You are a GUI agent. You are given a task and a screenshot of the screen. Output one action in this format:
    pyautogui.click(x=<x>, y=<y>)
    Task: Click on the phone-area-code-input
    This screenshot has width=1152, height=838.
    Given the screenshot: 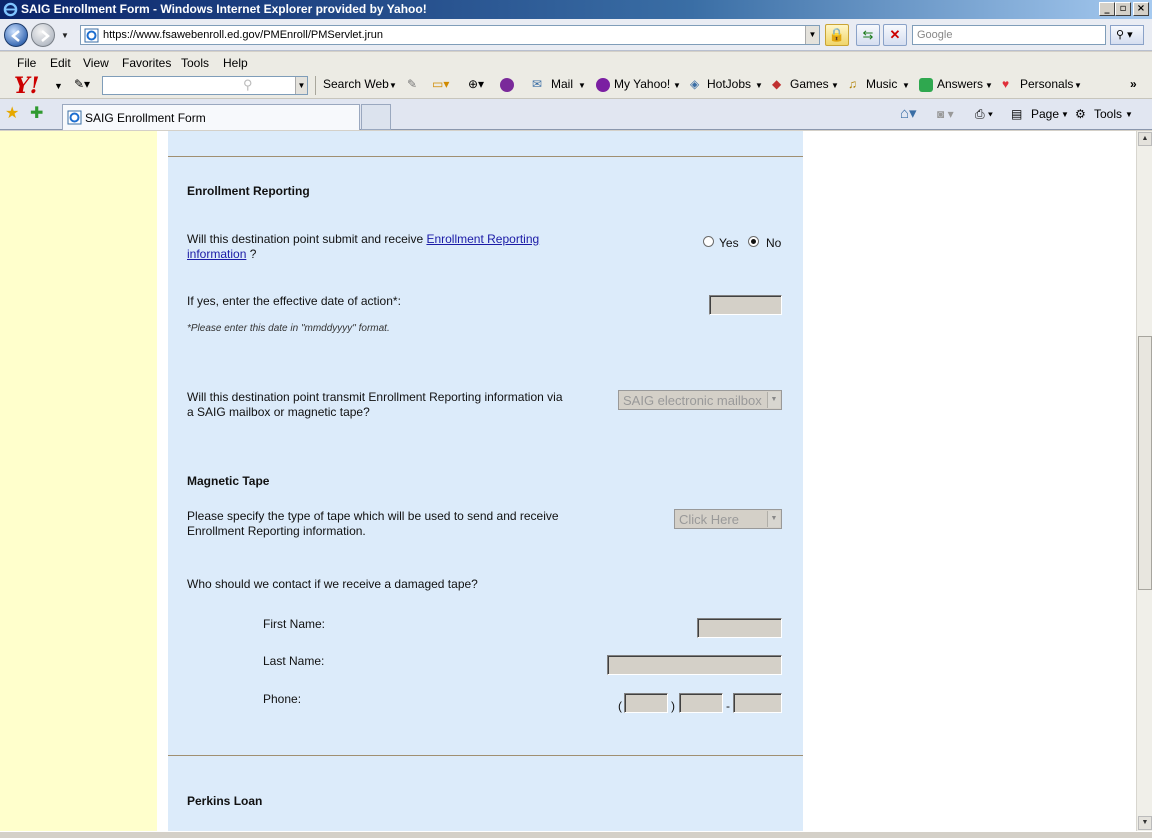 What is the action you would take?
    pyautogui.click(x=646, y=703)
    